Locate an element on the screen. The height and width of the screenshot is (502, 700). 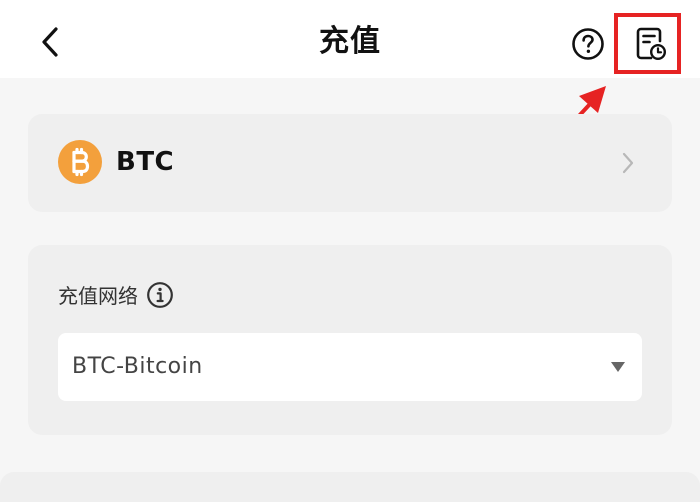
deposit-history-button is located at coordinates (651, 44).